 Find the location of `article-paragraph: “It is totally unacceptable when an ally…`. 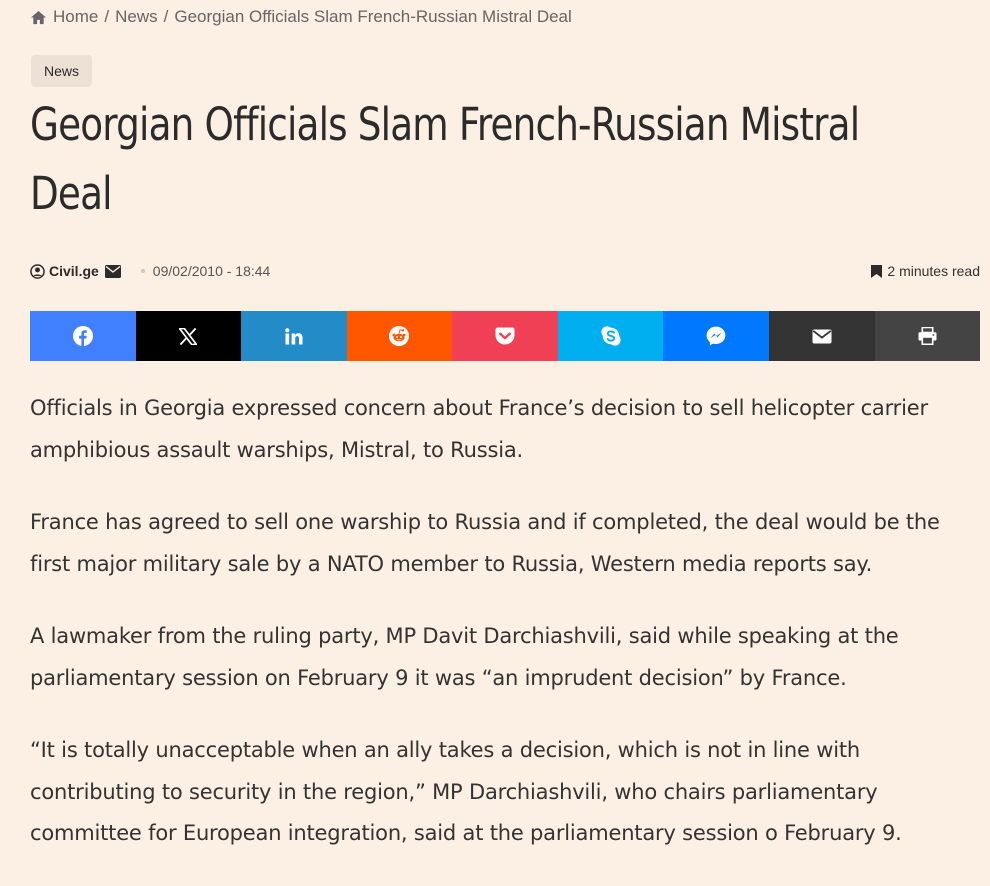

article-paragraph: “It is totally unacceptable when an ally… is located at coordinates (466, 791).